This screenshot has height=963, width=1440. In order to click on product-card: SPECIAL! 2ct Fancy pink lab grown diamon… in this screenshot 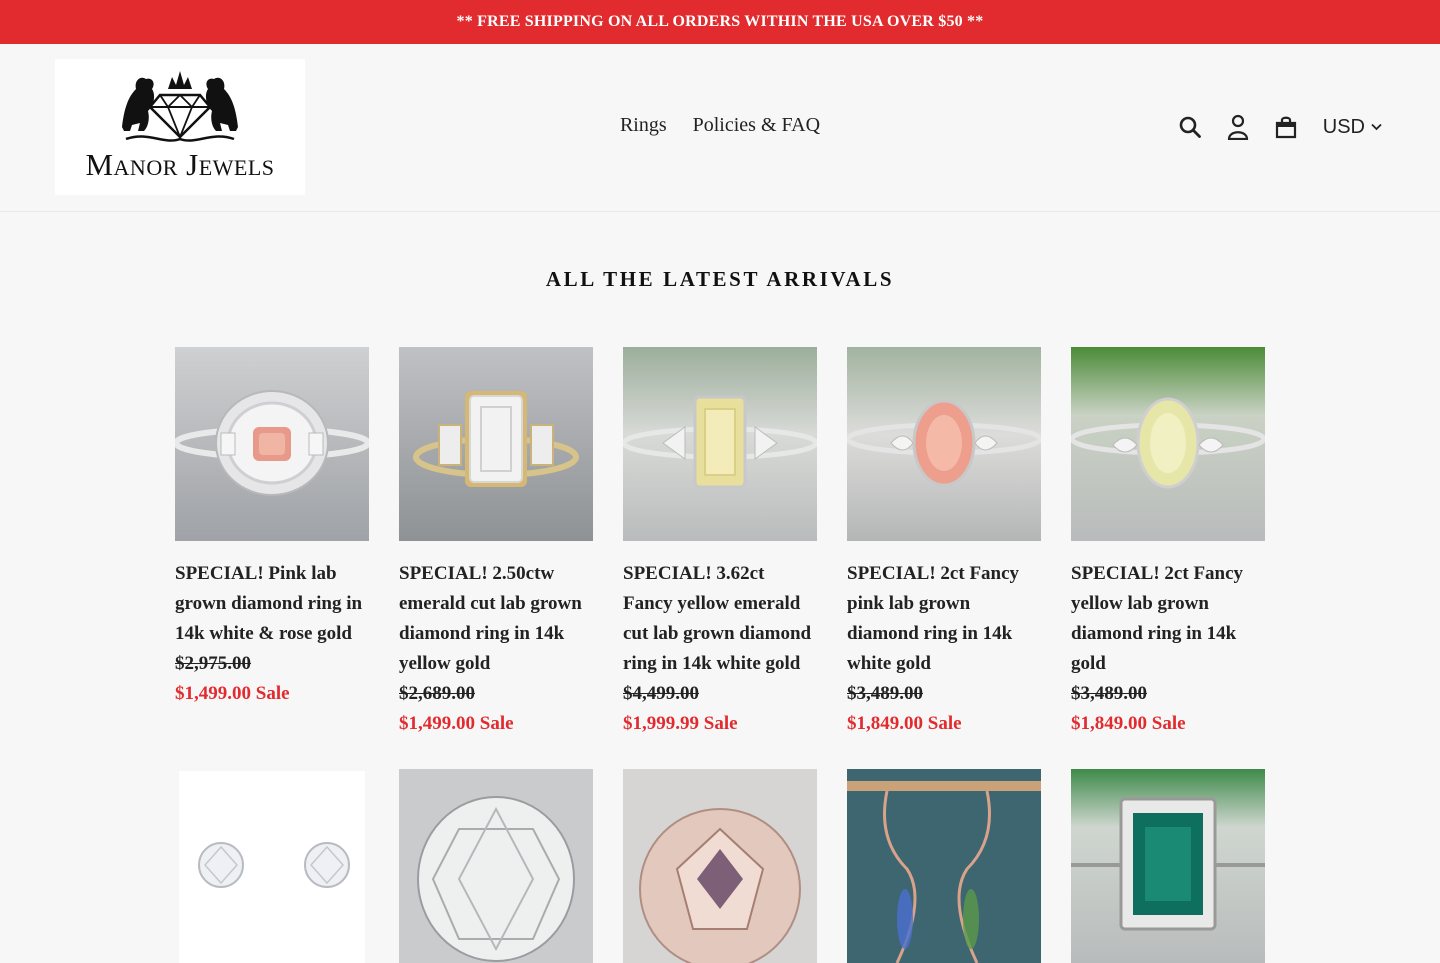, I will do `click(944, 543)`.